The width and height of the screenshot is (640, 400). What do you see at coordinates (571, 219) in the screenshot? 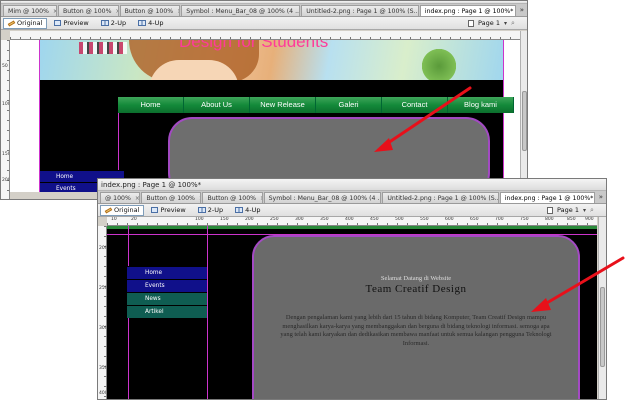
I see `ruler-label: 850` at bounding box center [571, 219].